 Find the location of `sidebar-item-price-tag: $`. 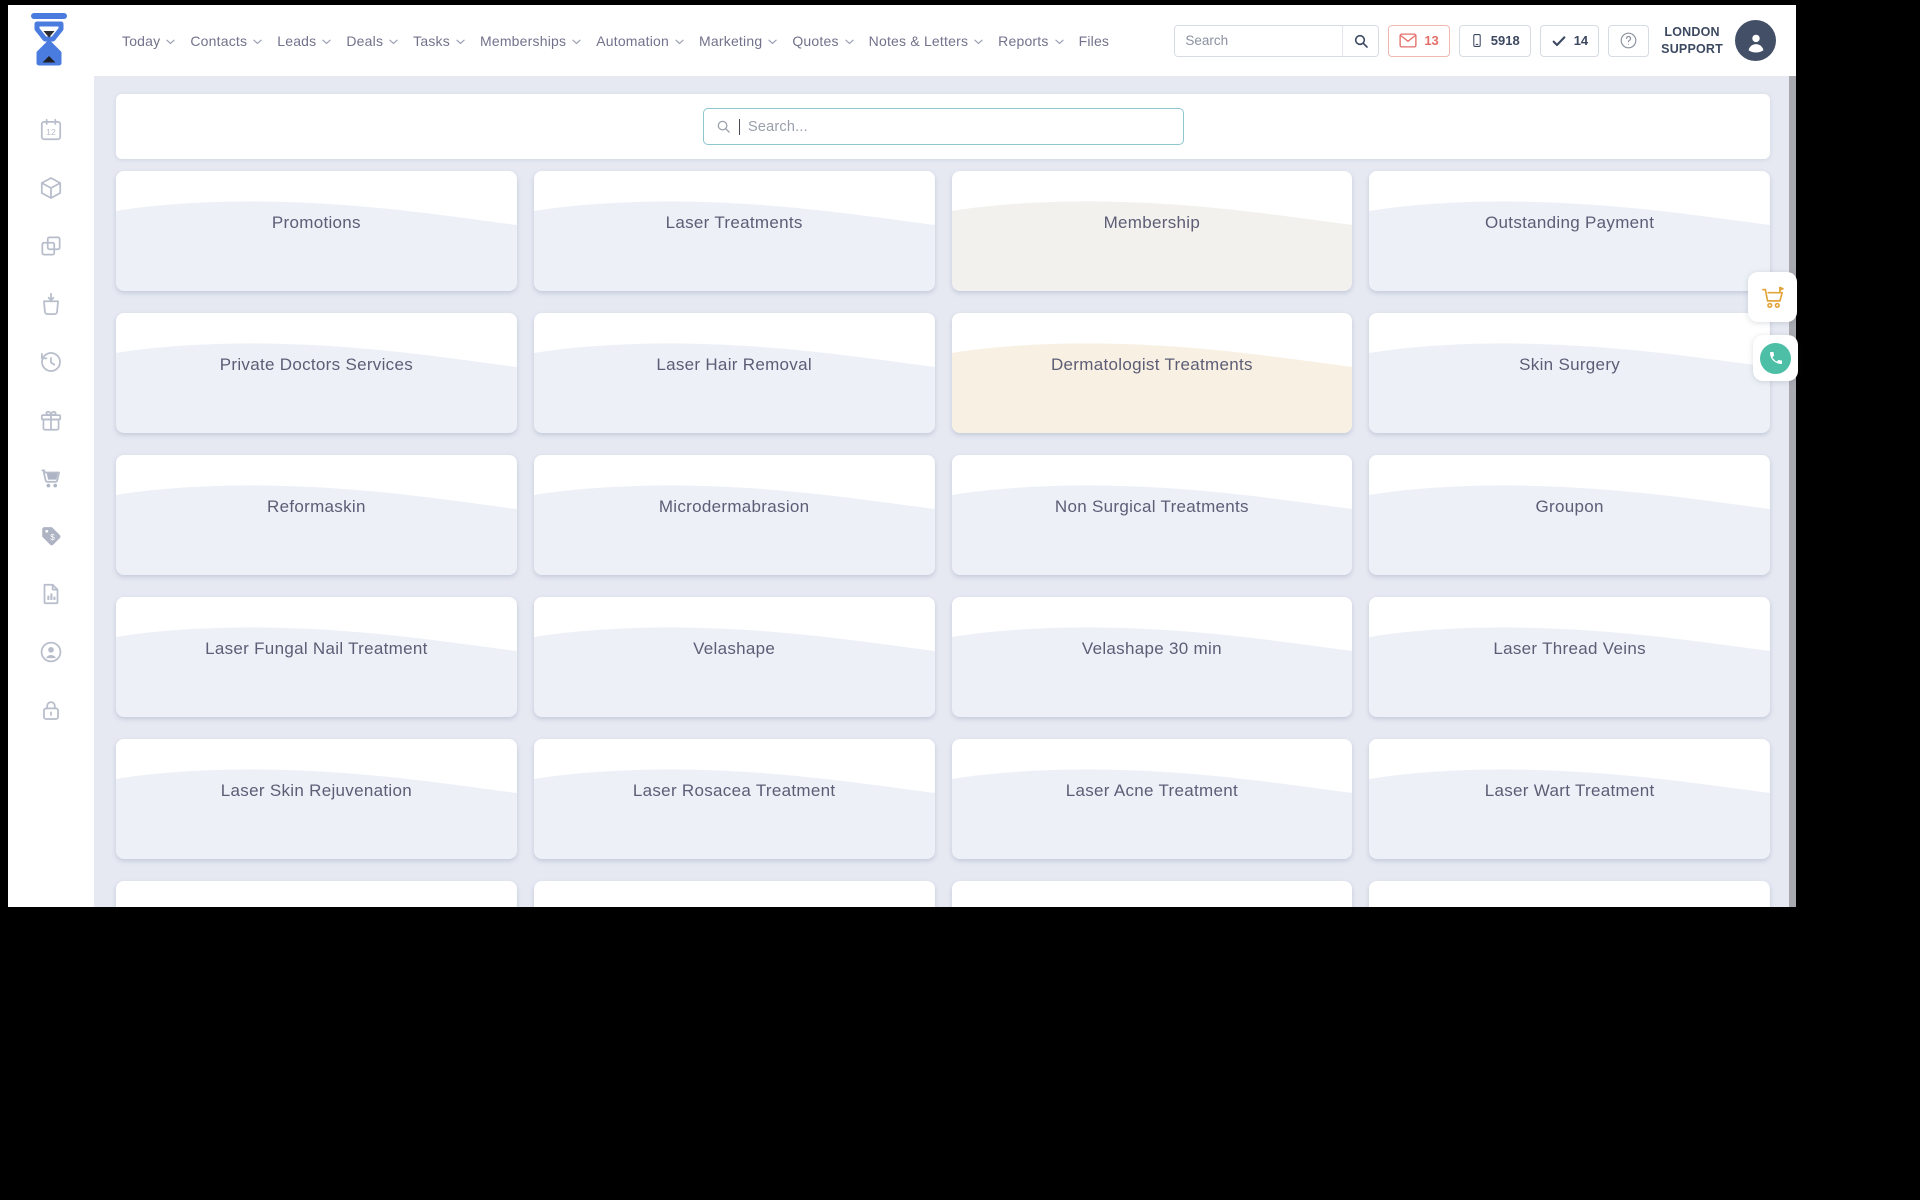

sidebar-item-price-tag: $ is located at coordinates (51, 538).